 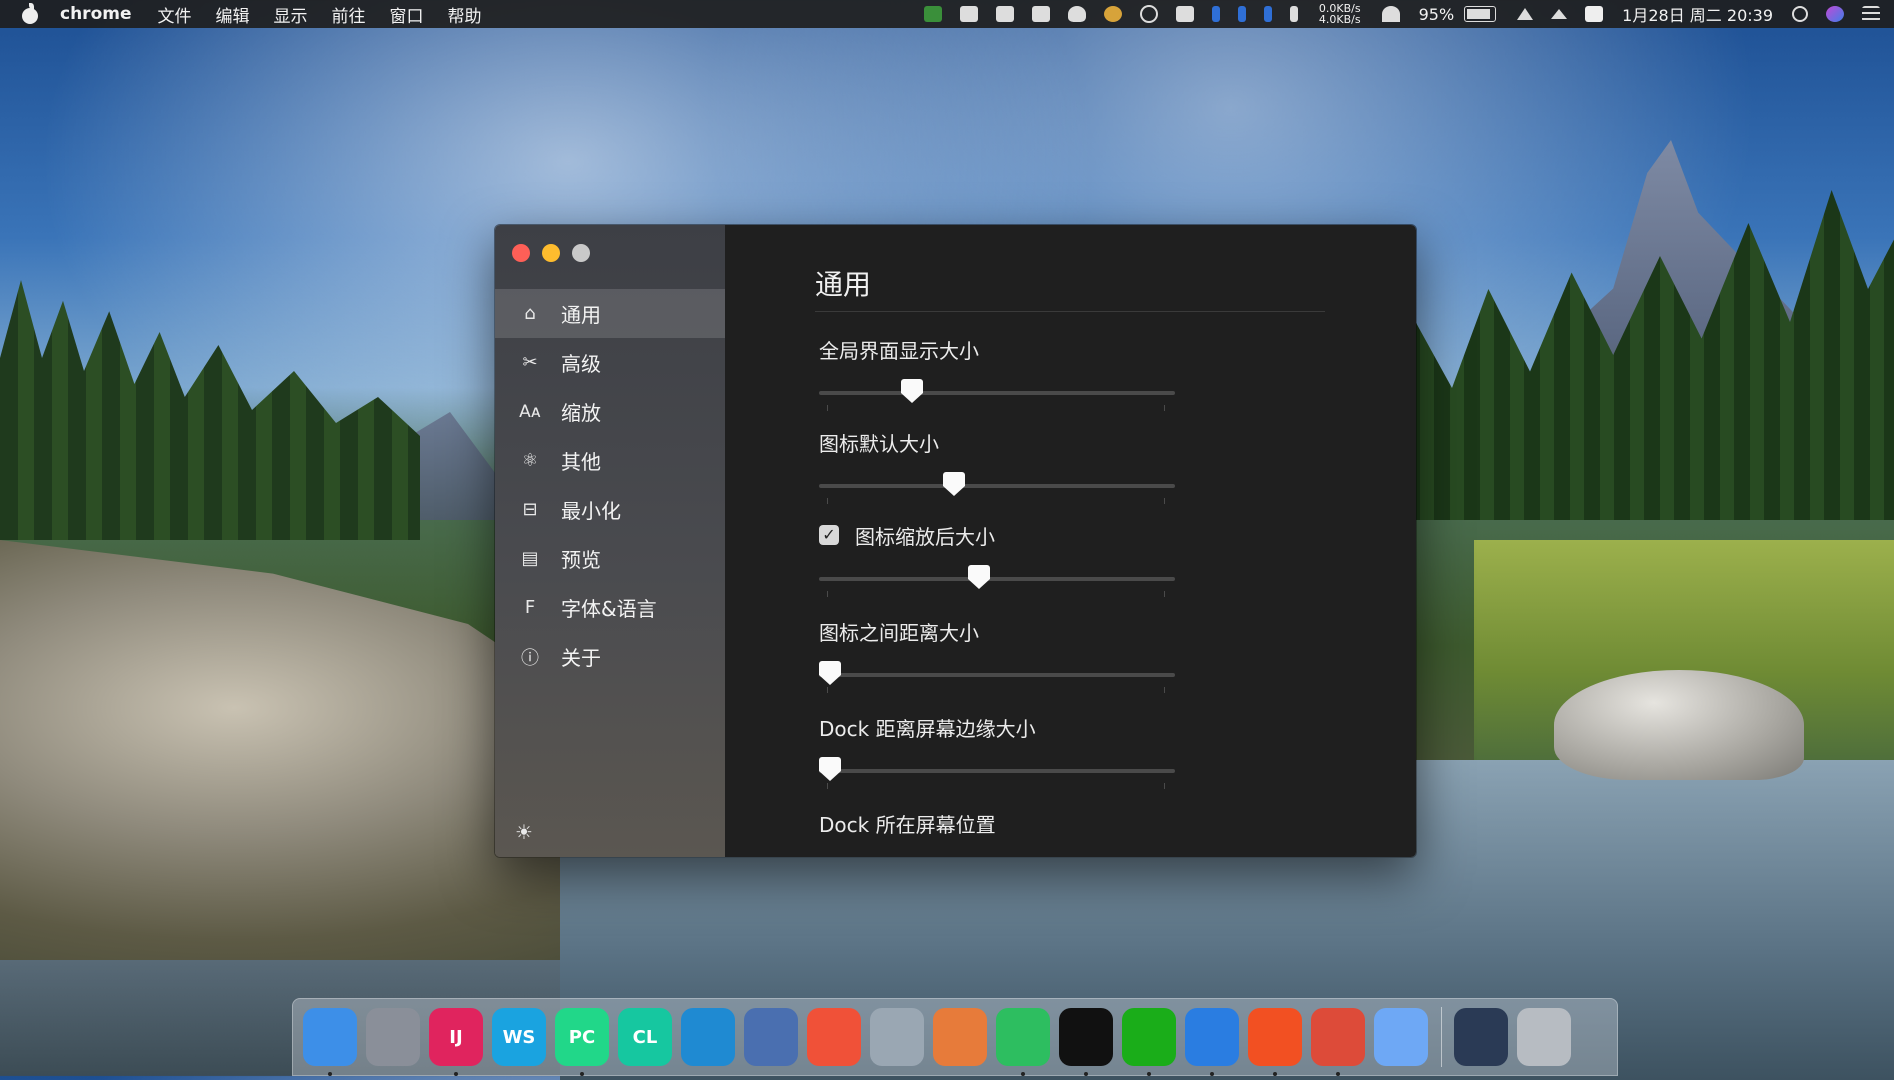 What do you see at coordinates (932, 14) in the screenshot?
I see `nvidia-icon` at bounding box center [932, 14].